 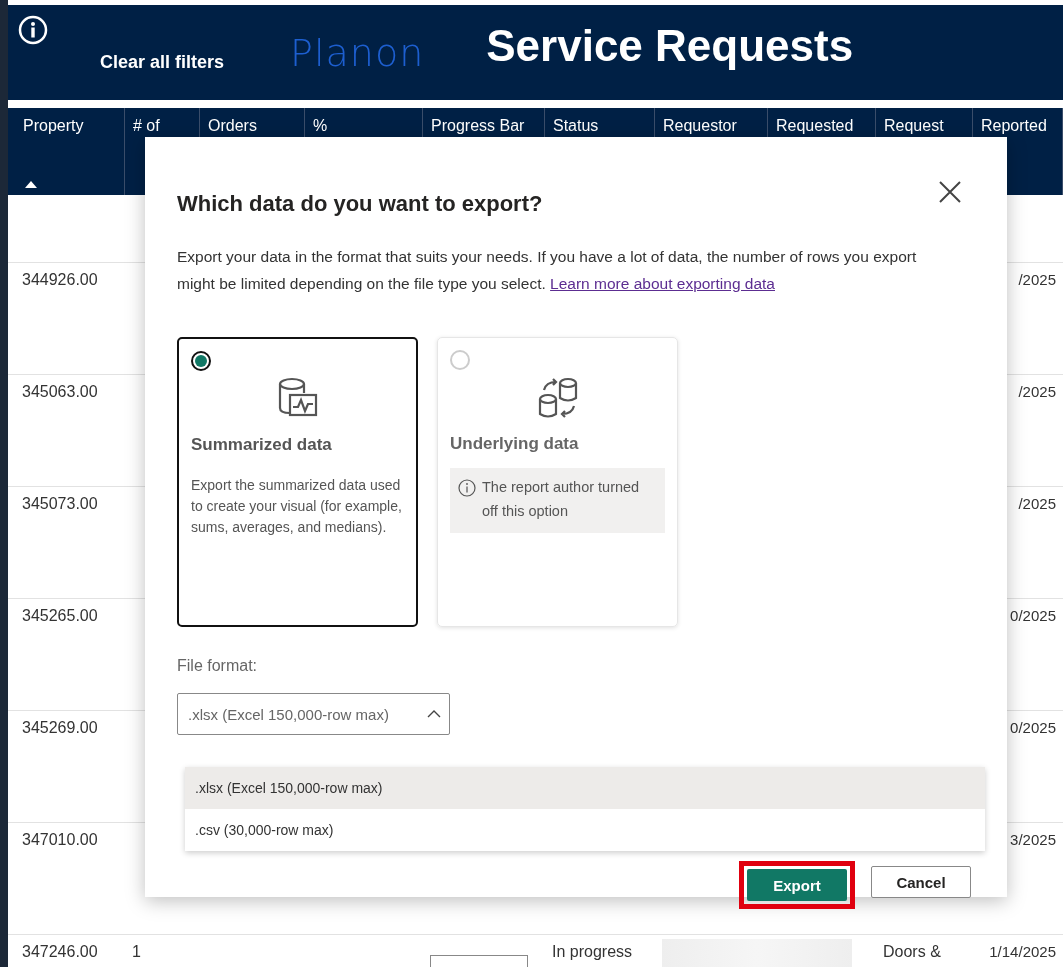 I want to click on table-cell: 1, so click(x=136, y=951).